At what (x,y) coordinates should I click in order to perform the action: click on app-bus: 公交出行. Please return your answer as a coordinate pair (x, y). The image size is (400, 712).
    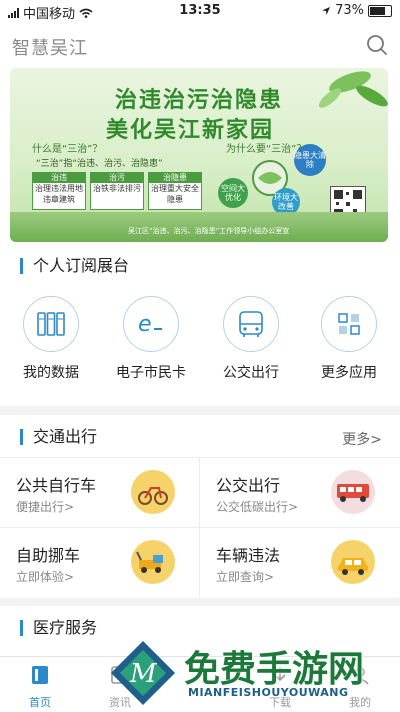
    Looking at the image, I should click on (251, 339).